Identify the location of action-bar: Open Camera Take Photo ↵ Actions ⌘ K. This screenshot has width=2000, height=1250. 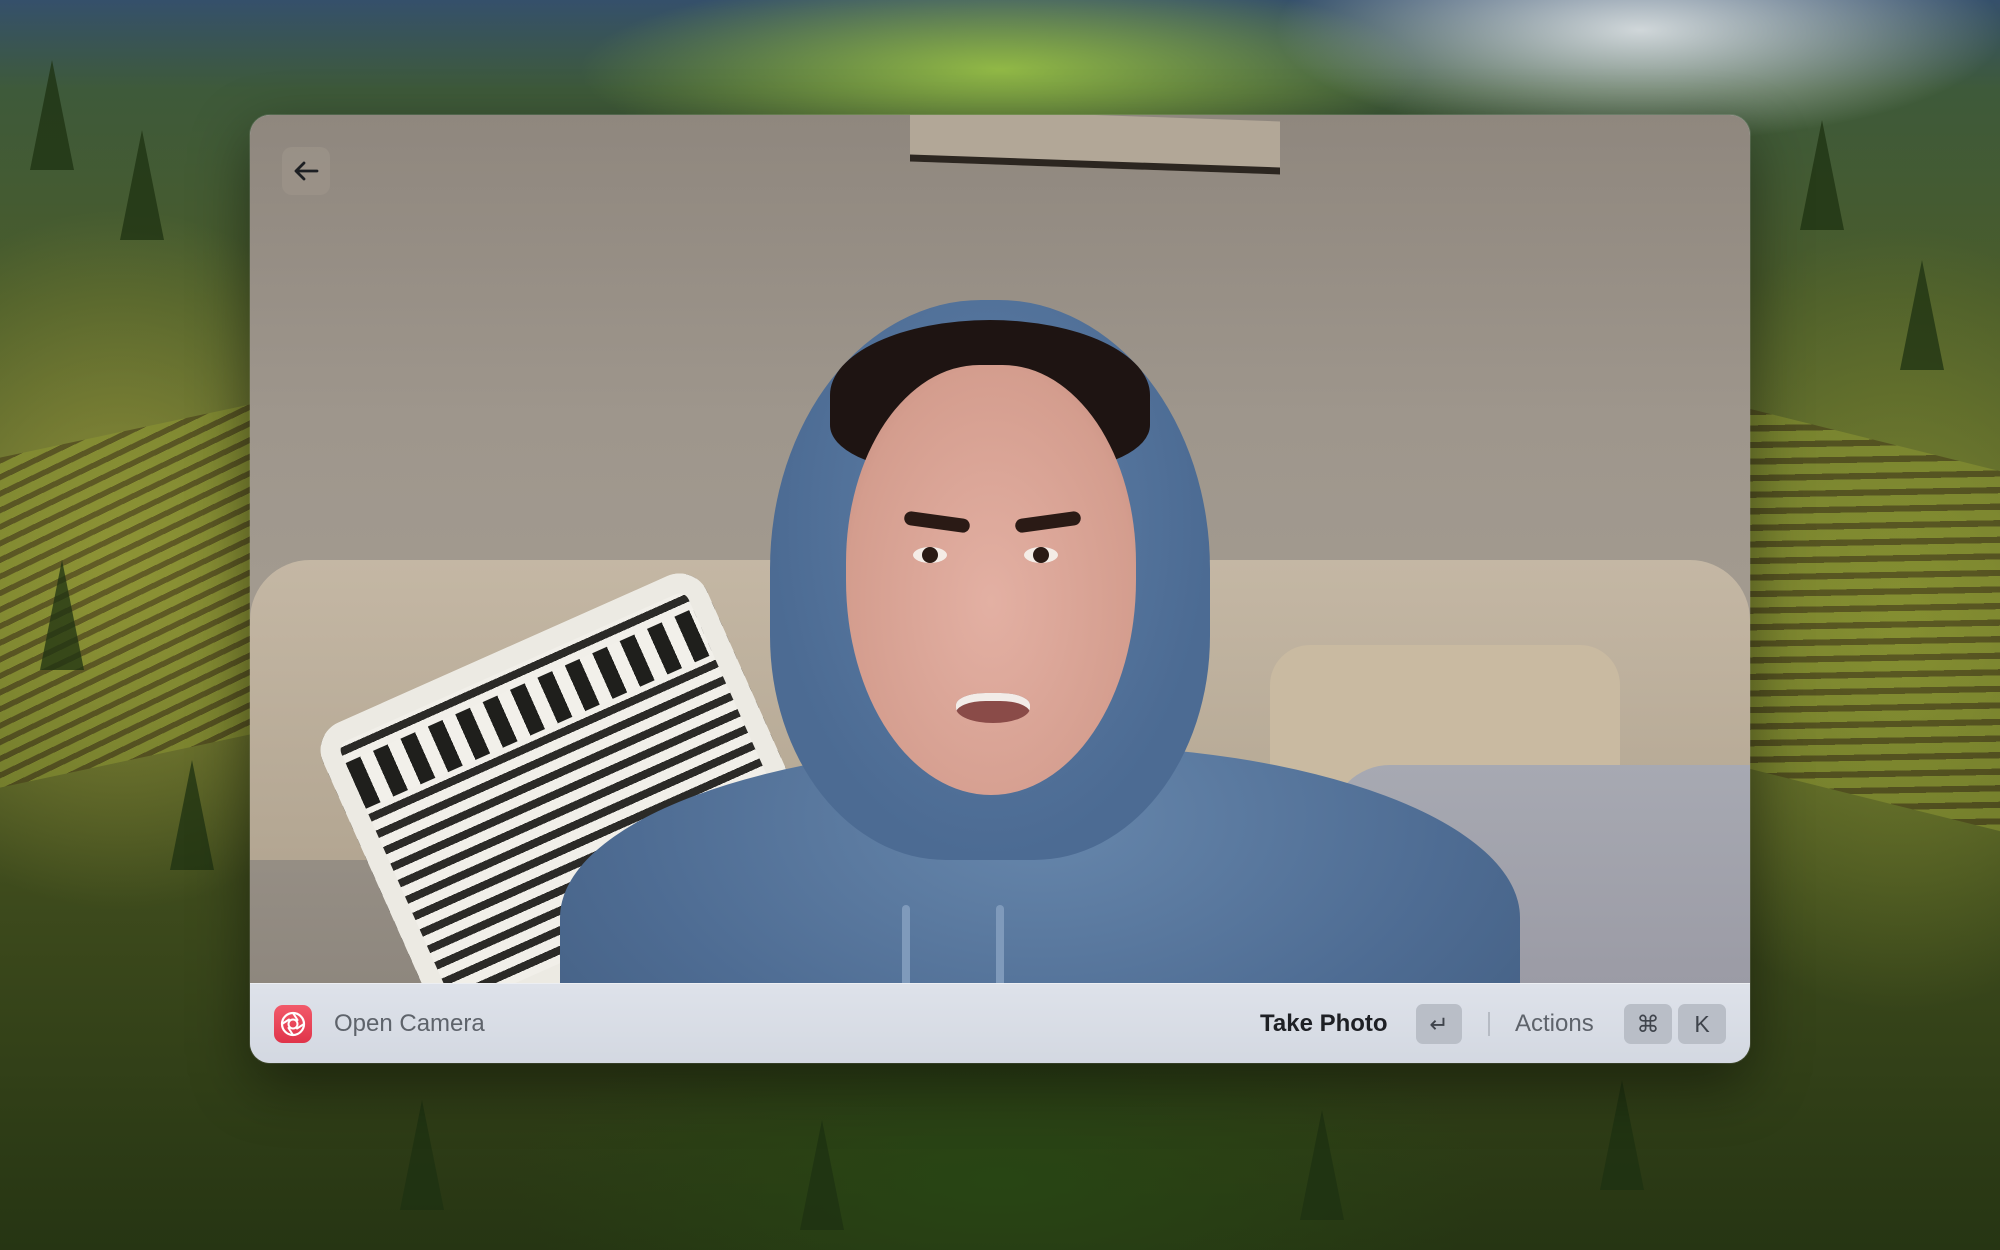
(1000, 1023).